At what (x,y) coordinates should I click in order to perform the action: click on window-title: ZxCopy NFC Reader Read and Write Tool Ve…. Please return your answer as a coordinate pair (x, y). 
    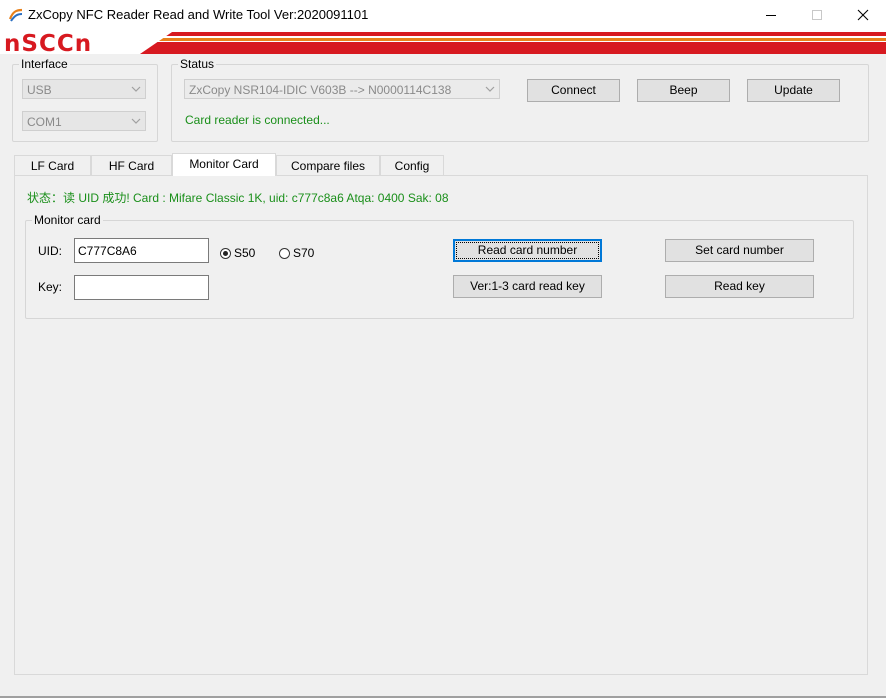
    Looking at the image, I should click on (198, 14).